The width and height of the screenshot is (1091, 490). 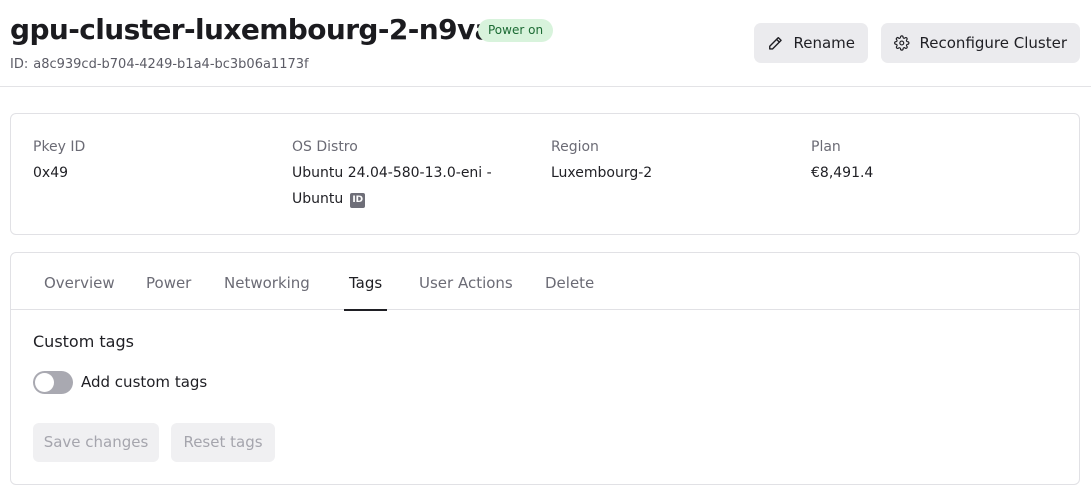 I want to click on info-region-value: Luxembourg-2, so click(x=602, y=173).